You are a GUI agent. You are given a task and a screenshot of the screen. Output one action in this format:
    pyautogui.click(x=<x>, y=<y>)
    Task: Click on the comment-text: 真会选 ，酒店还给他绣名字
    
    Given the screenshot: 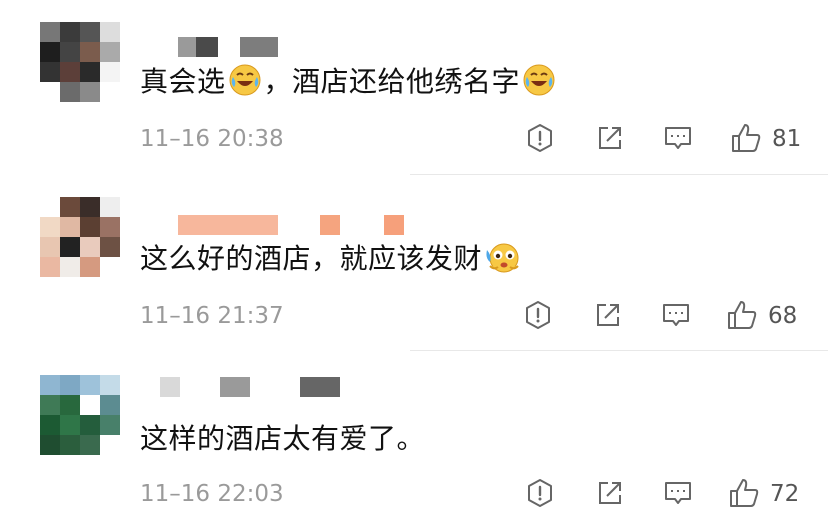 What is the action you would take?
    pyautogui.click(x=349, y=85)
    